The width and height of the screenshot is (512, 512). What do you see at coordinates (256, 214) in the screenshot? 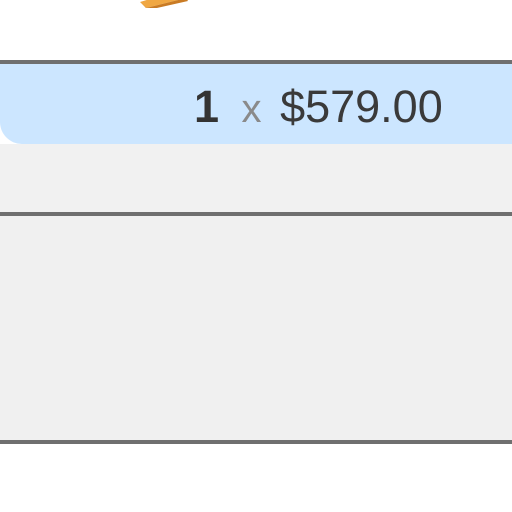
I see `middle-divider` at bounding box center [256, 214].